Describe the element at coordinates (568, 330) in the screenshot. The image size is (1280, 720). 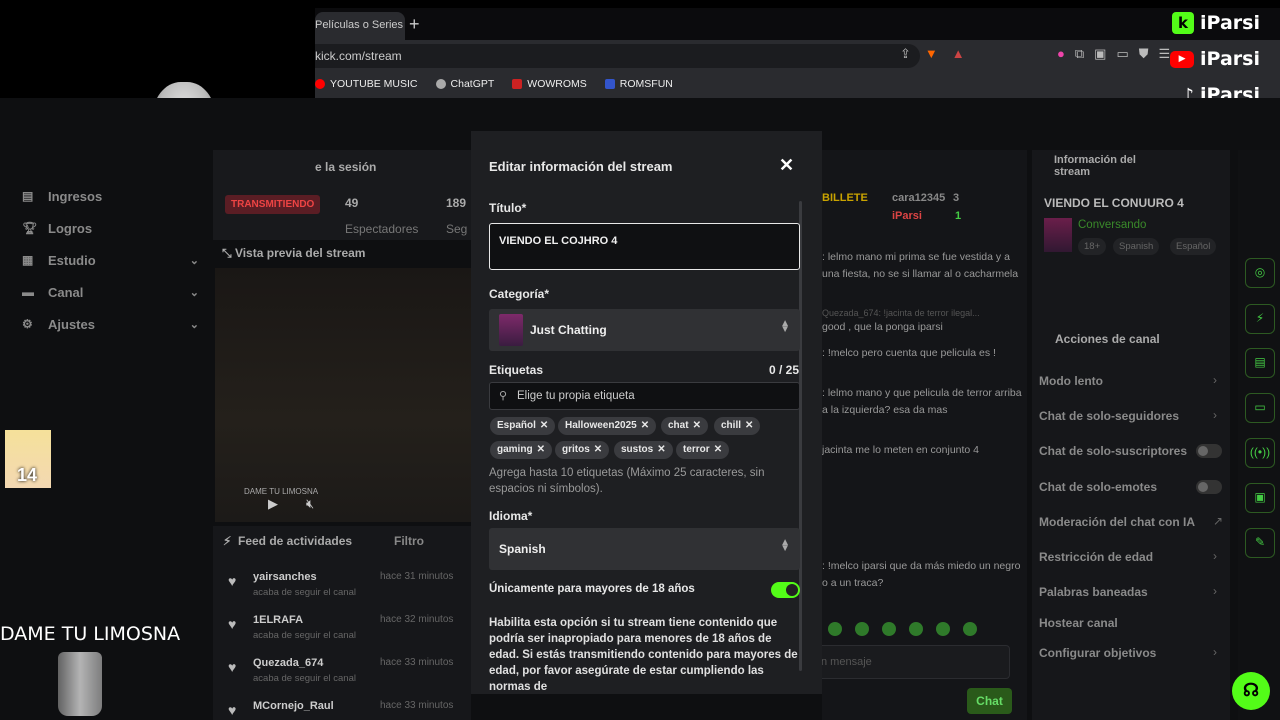
I see `category-value: Just Chatting` at that location.